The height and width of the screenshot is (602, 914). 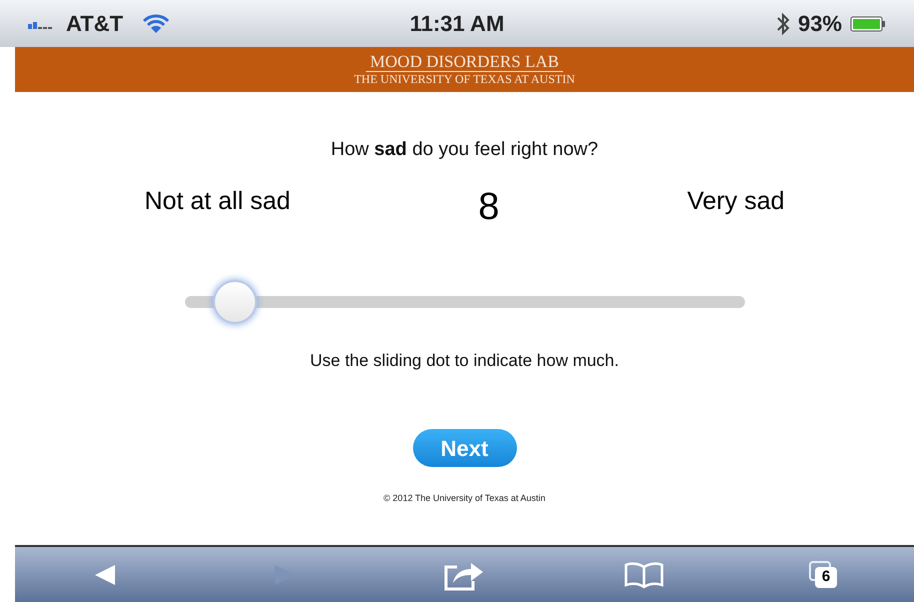 I want to click on battery-icon, so click(x=868, y=24).